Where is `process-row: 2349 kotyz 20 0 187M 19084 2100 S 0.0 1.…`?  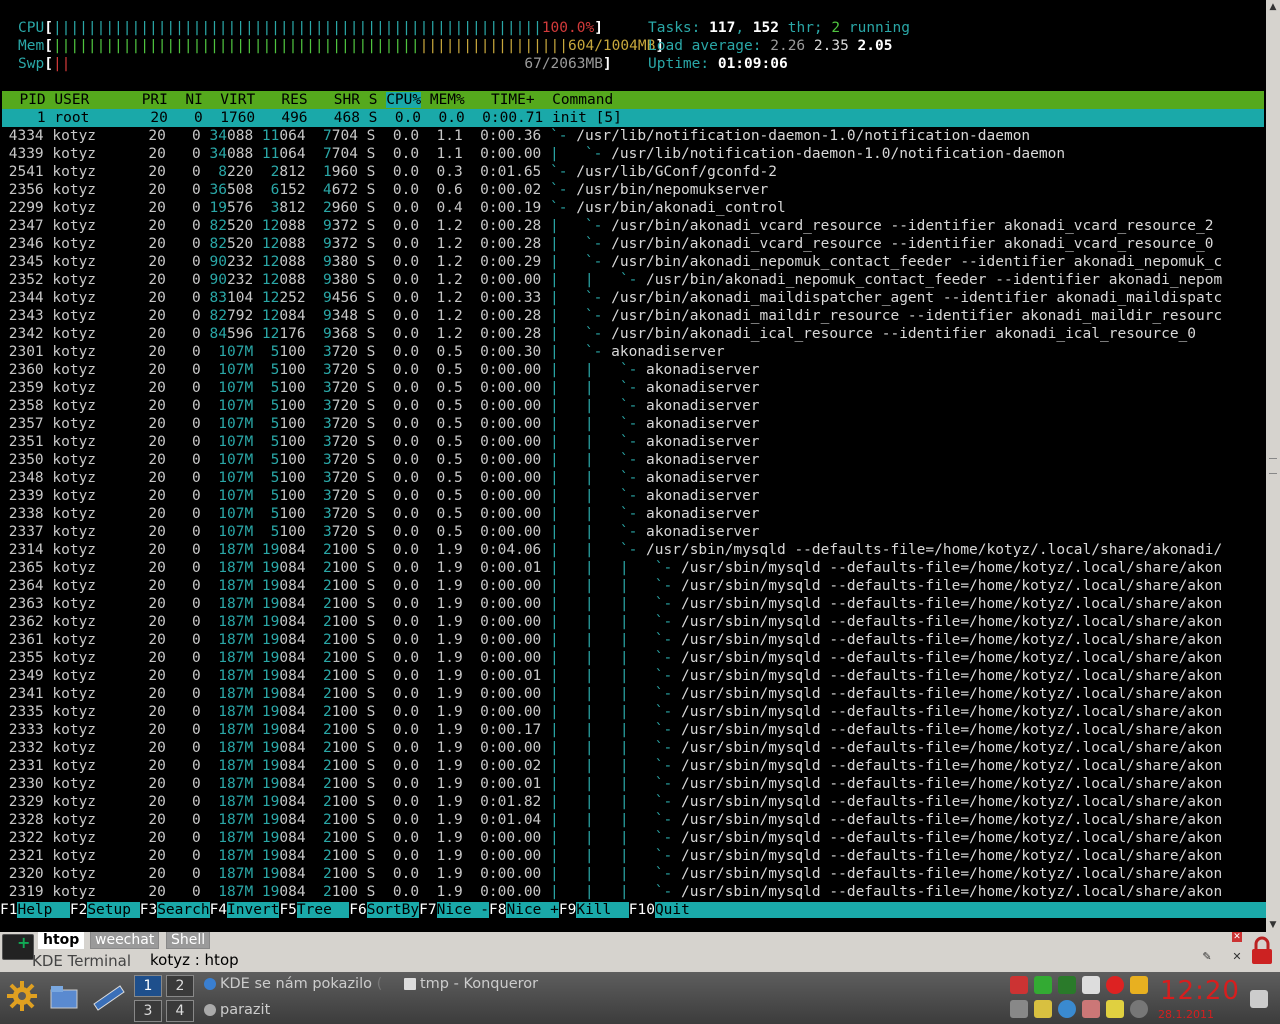
process-row: 2349 kotyz 20 0 187M 19084 2100 S 0.0 1.… is located at coordinates (611, 676).